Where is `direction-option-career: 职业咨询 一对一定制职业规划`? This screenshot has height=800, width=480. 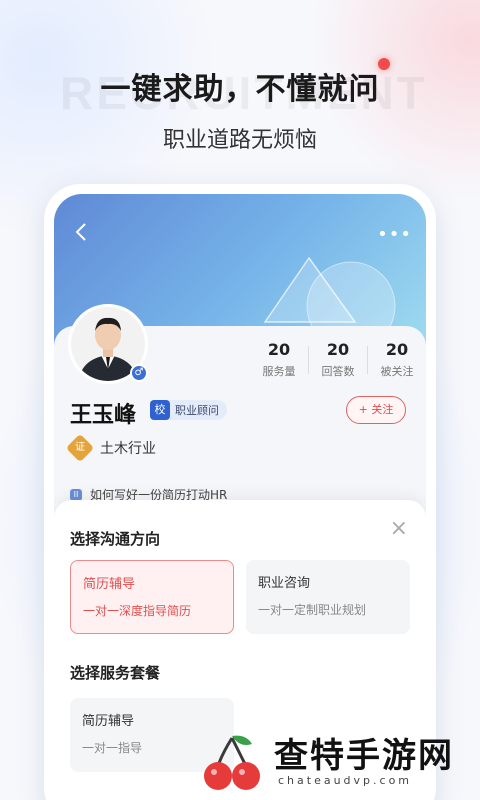
direction-option-career: 职业咨询 一对一定制职业规划 is located at coordinates (328, 597).